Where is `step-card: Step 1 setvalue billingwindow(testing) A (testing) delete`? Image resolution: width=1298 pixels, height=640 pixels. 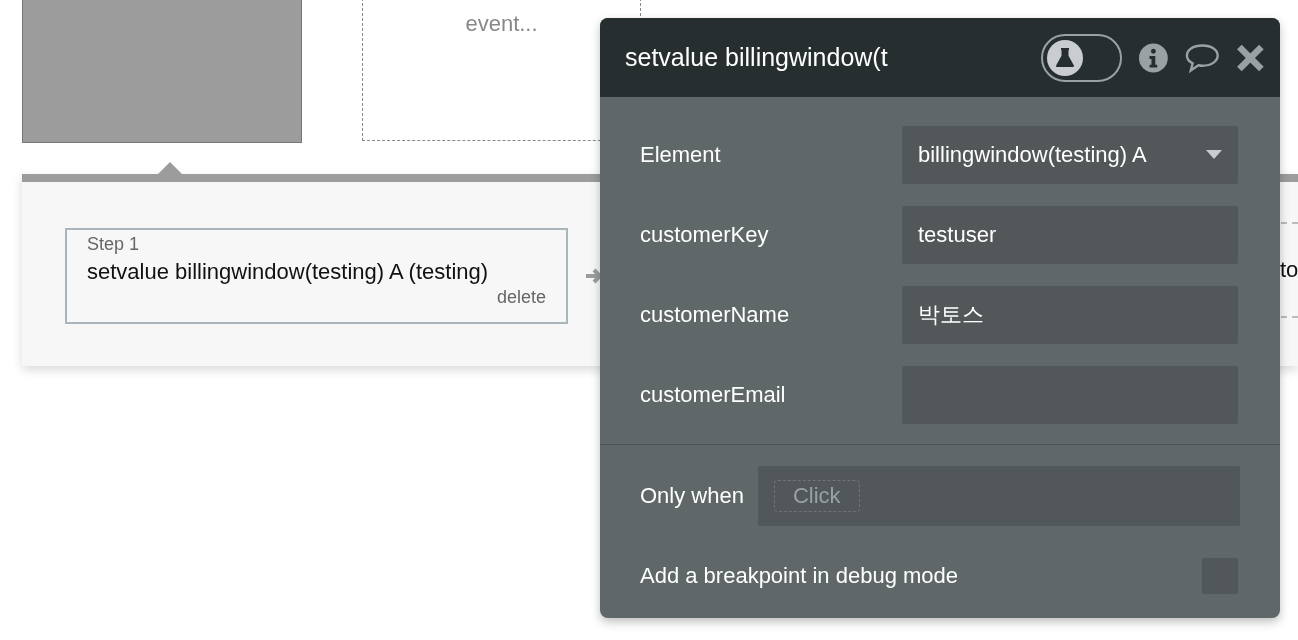
step-card: Step 1 setvalue billingwindow(testing) A (testing) delete is located at coordinates (316, 276).